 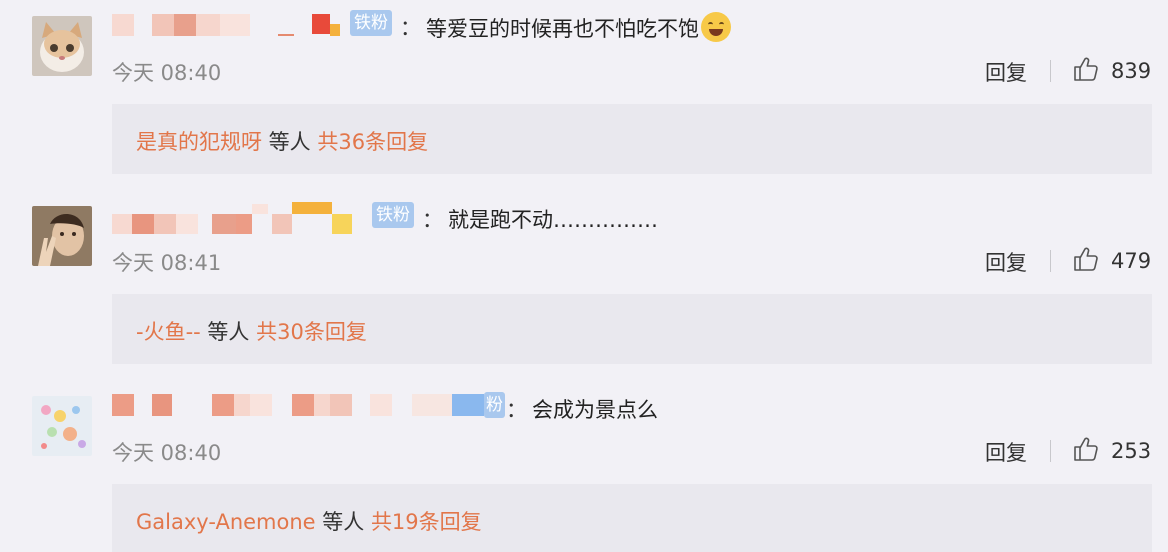 What do you see at coordinates (716, 27) in the screenshot?
I see `laughing-tears-emoji-icon` at bounding box center [716, 27].